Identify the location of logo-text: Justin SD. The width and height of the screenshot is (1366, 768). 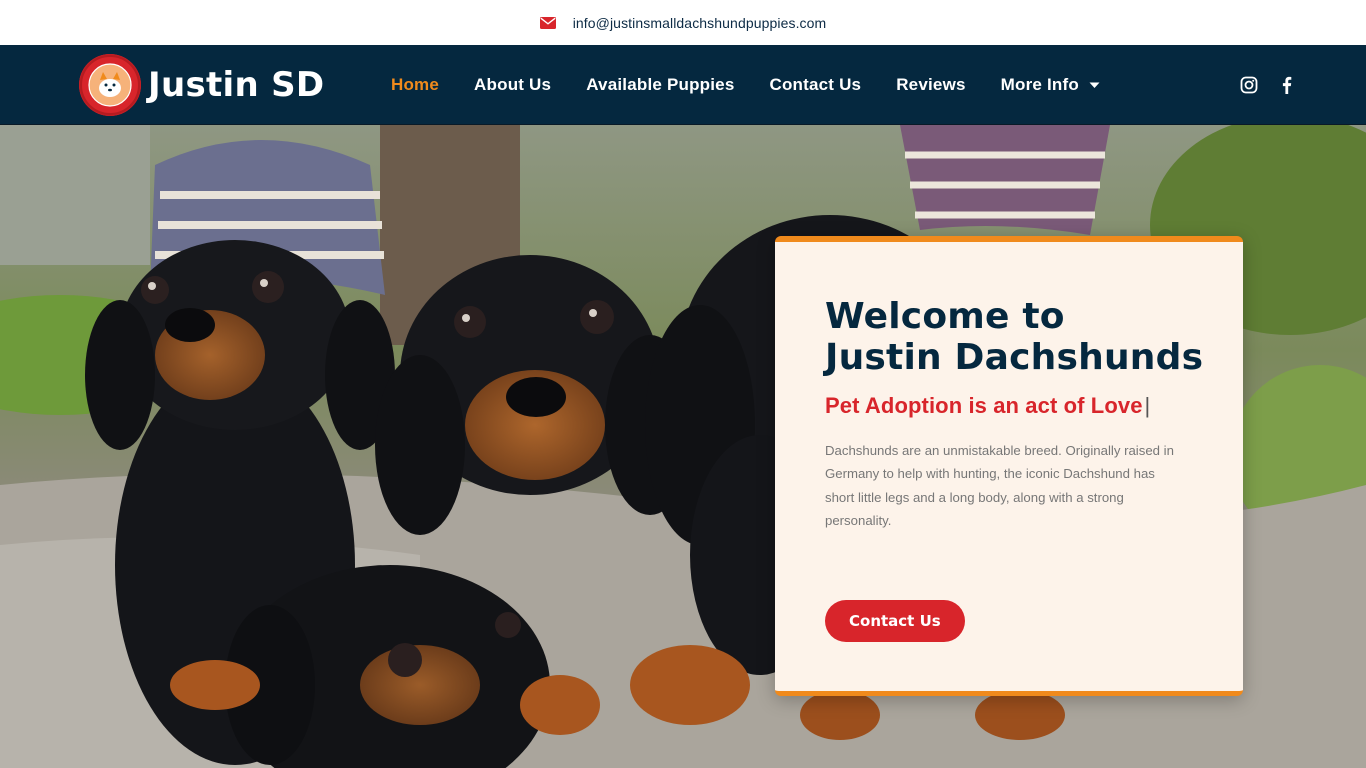
(236, 85).